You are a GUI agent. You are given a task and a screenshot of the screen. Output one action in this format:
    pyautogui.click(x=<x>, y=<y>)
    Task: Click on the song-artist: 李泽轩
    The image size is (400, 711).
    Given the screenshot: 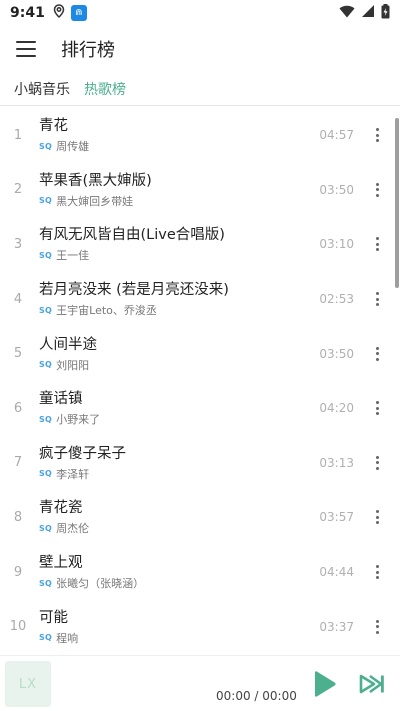 What is the action you would take?
    pyautogui.click(x=73, y=474)
    